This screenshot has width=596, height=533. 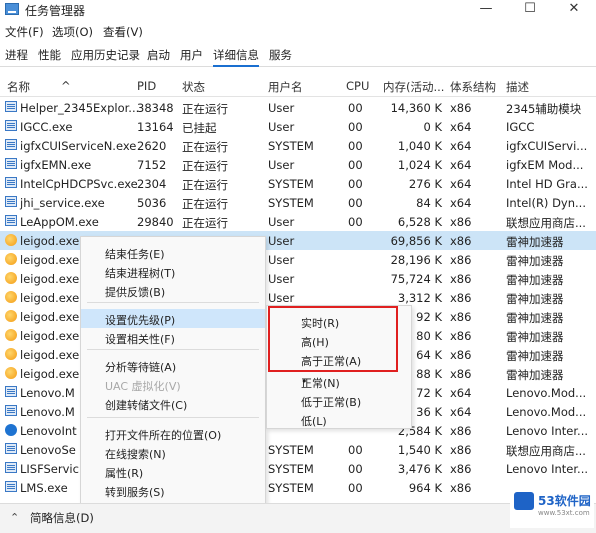 What do you see at coordinates (432, 127) in the screenshot?
I see `cell-mem: 0 K` at bounding box center [432, 127].